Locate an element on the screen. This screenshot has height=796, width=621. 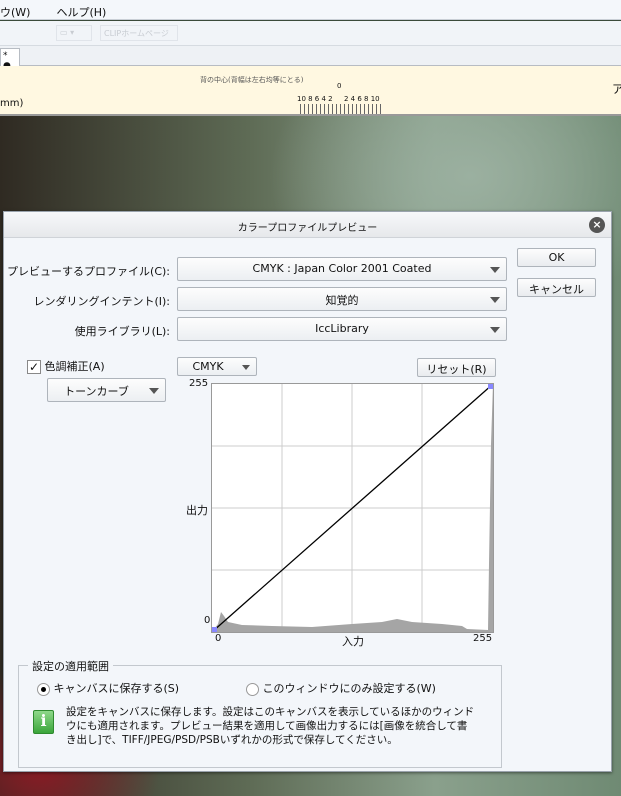
radio-icon is located at coordinates (252, 689).